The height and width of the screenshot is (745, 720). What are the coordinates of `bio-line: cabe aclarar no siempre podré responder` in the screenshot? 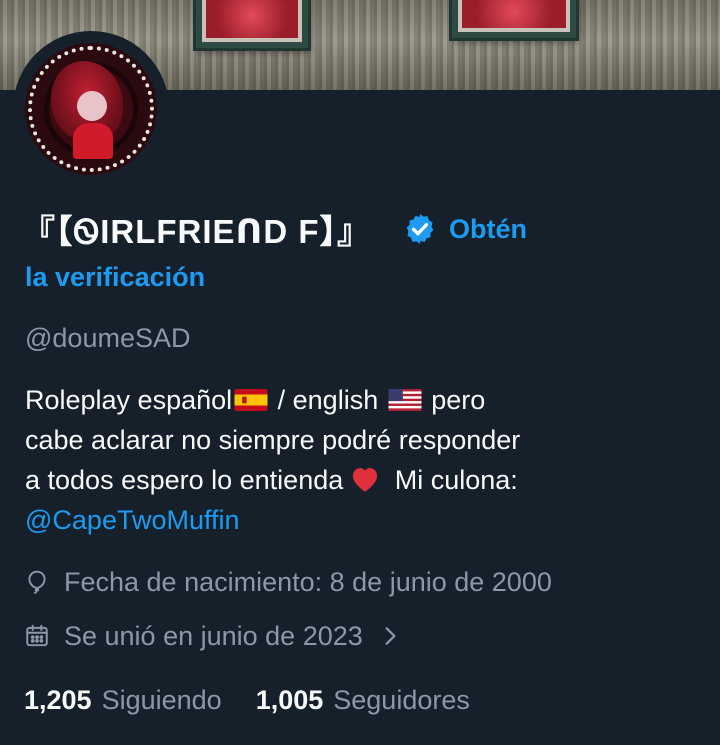 It's located at (273, 440).